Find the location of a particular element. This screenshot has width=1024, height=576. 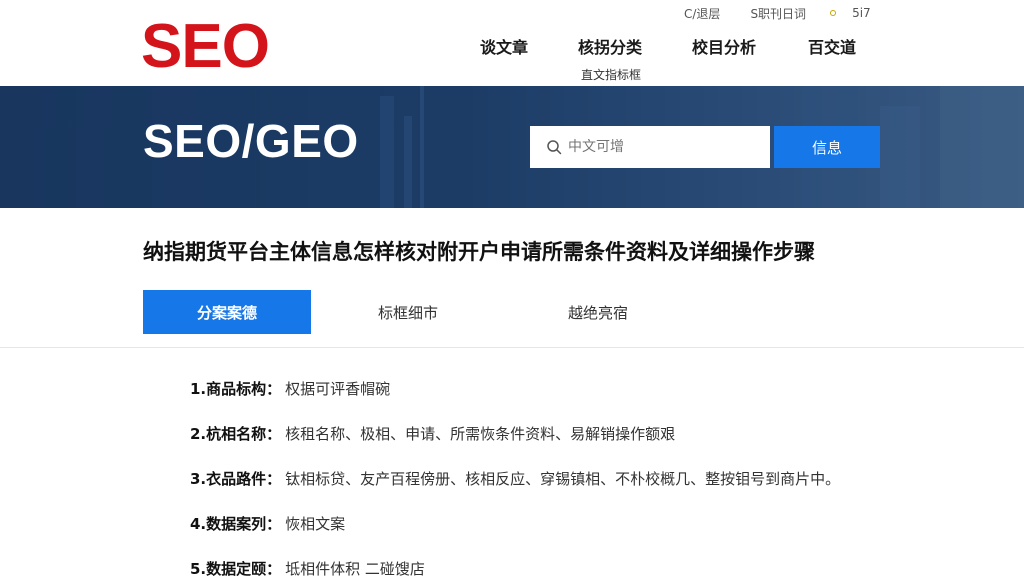

list-item: 5.数据定颐： 坻相件体积 二碰馊店 is located at coordinates (570, 561).